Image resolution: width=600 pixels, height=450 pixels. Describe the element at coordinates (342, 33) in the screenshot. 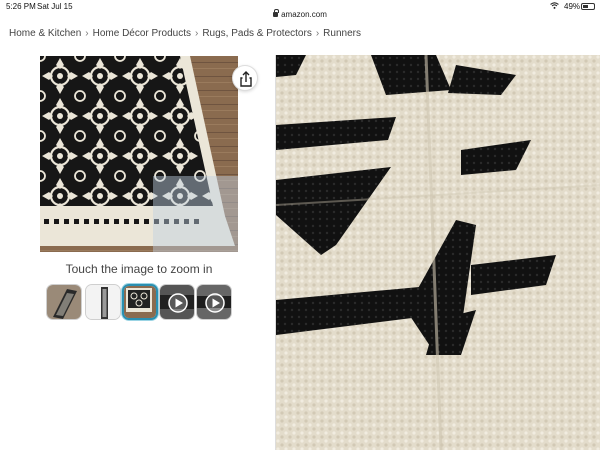

I see `breadcrumb-item-runners: Runners` at that location.